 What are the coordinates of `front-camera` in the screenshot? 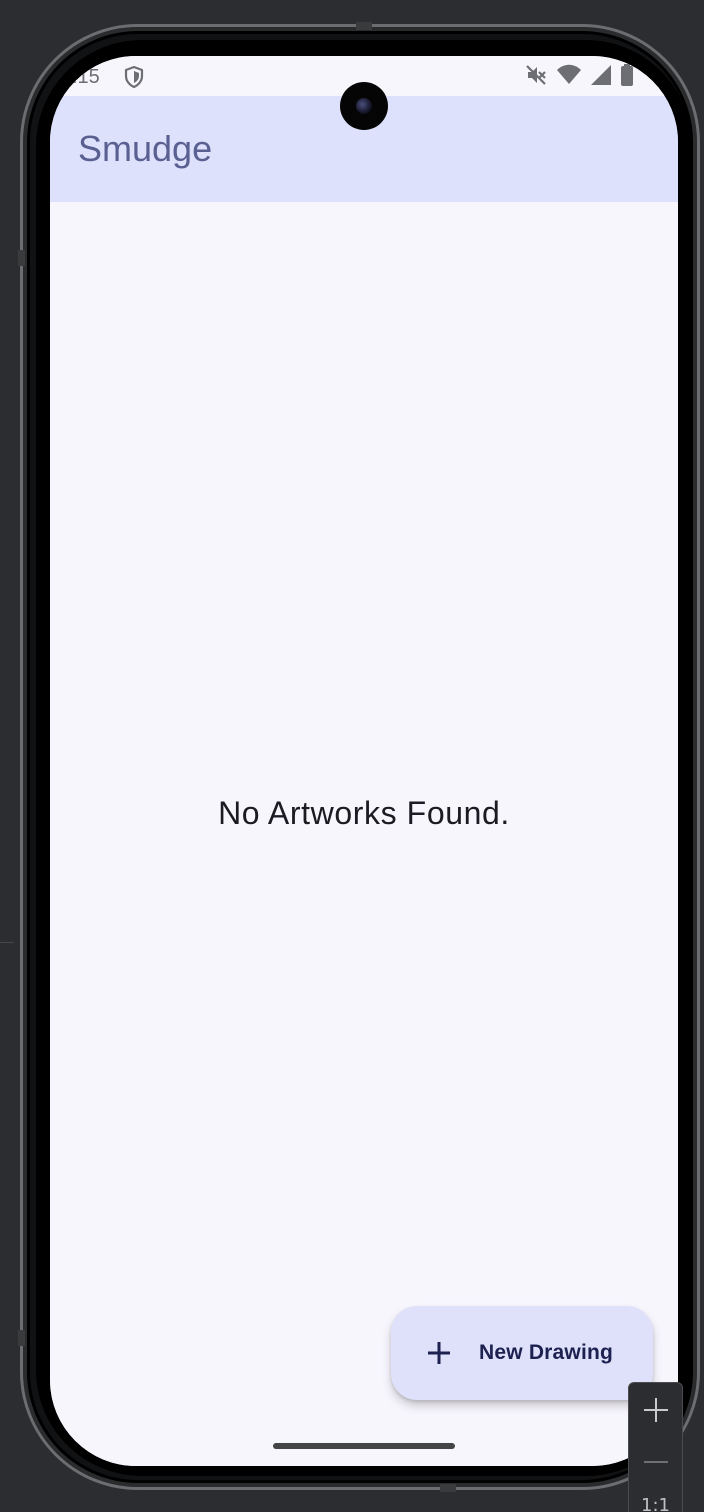 It's located at (364, 106).